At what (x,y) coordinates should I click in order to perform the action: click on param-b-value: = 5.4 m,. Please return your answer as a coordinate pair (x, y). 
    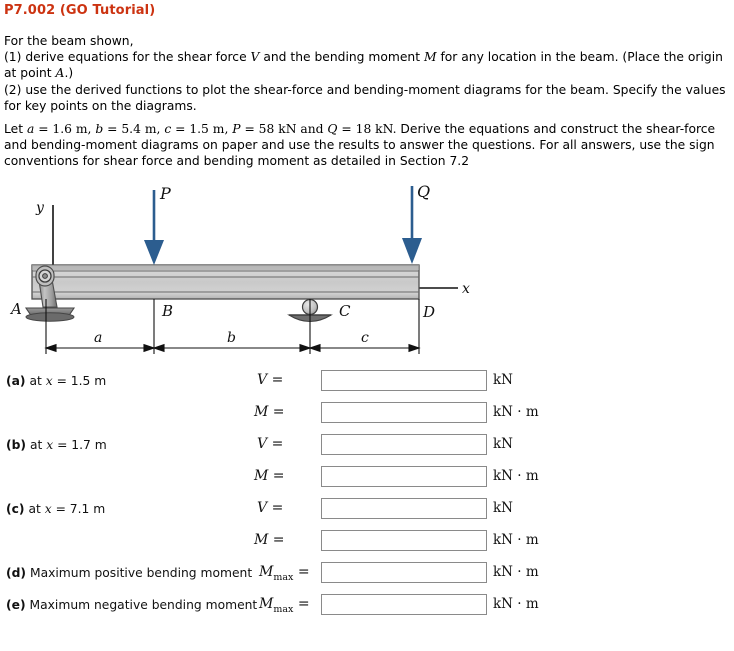
    Looking at the image, I should click on (134, 129).